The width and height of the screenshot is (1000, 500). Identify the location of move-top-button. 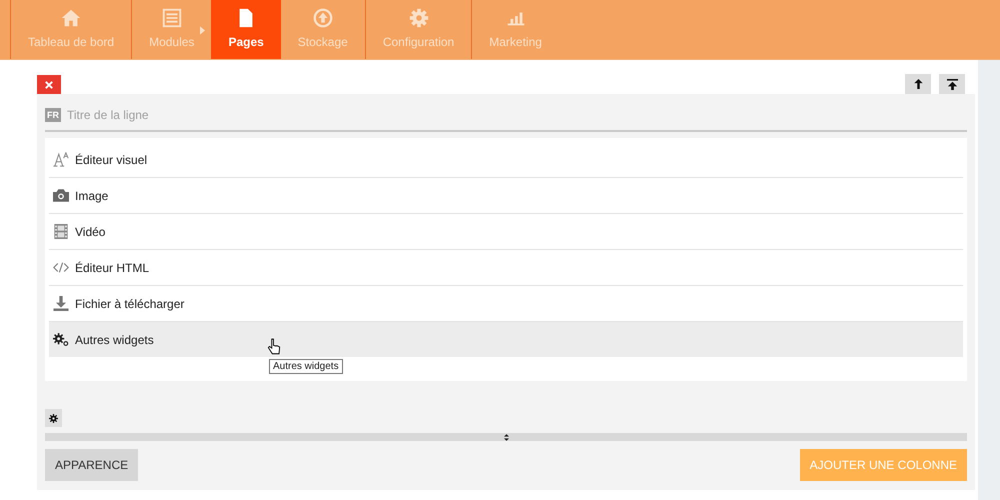
(952, 84).